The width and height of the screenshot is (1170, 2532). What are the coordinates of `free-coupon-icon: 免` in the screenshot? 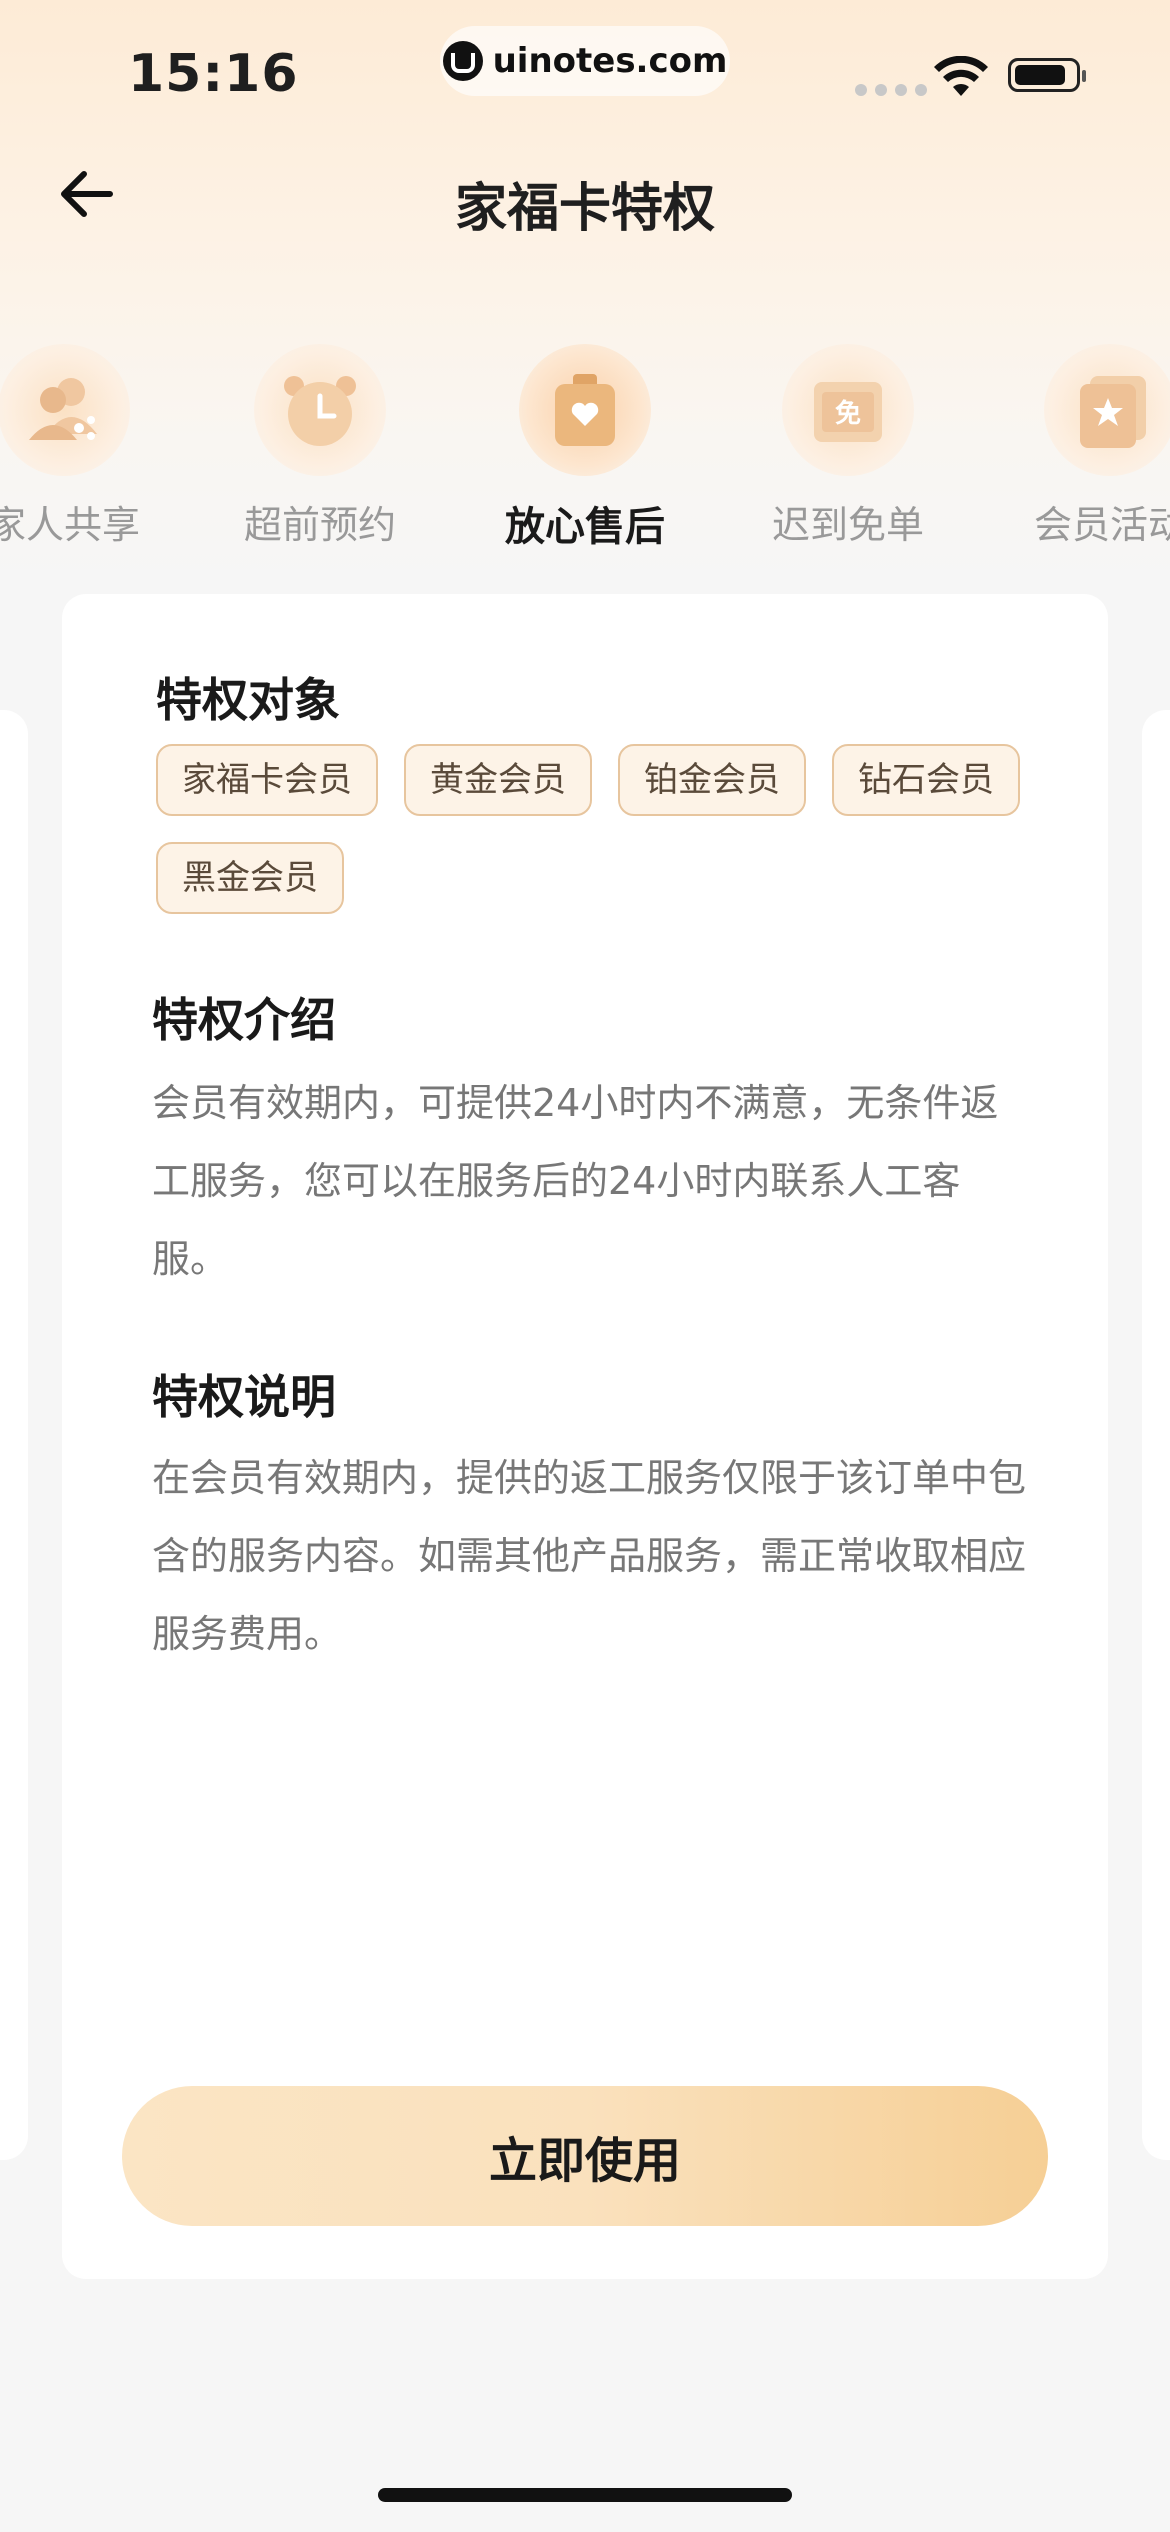 It's located at (848, 410).